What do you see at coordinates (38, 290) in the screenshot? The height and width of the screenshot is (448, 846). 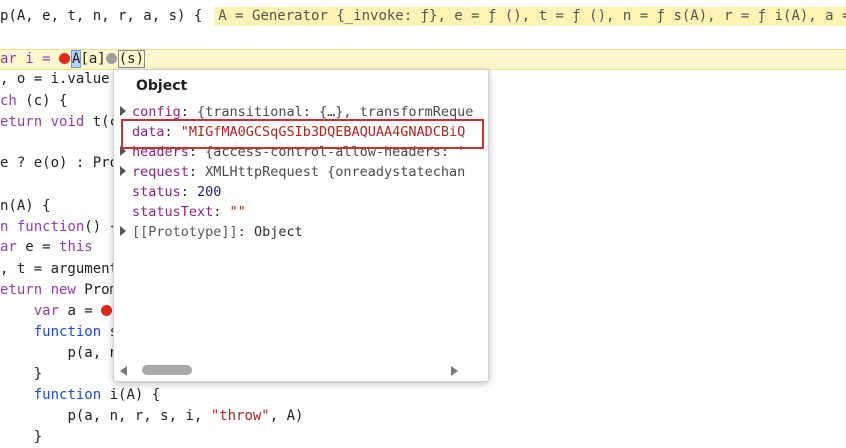 I see `code-keyword: eturn new` at bounding box center [38, 290].